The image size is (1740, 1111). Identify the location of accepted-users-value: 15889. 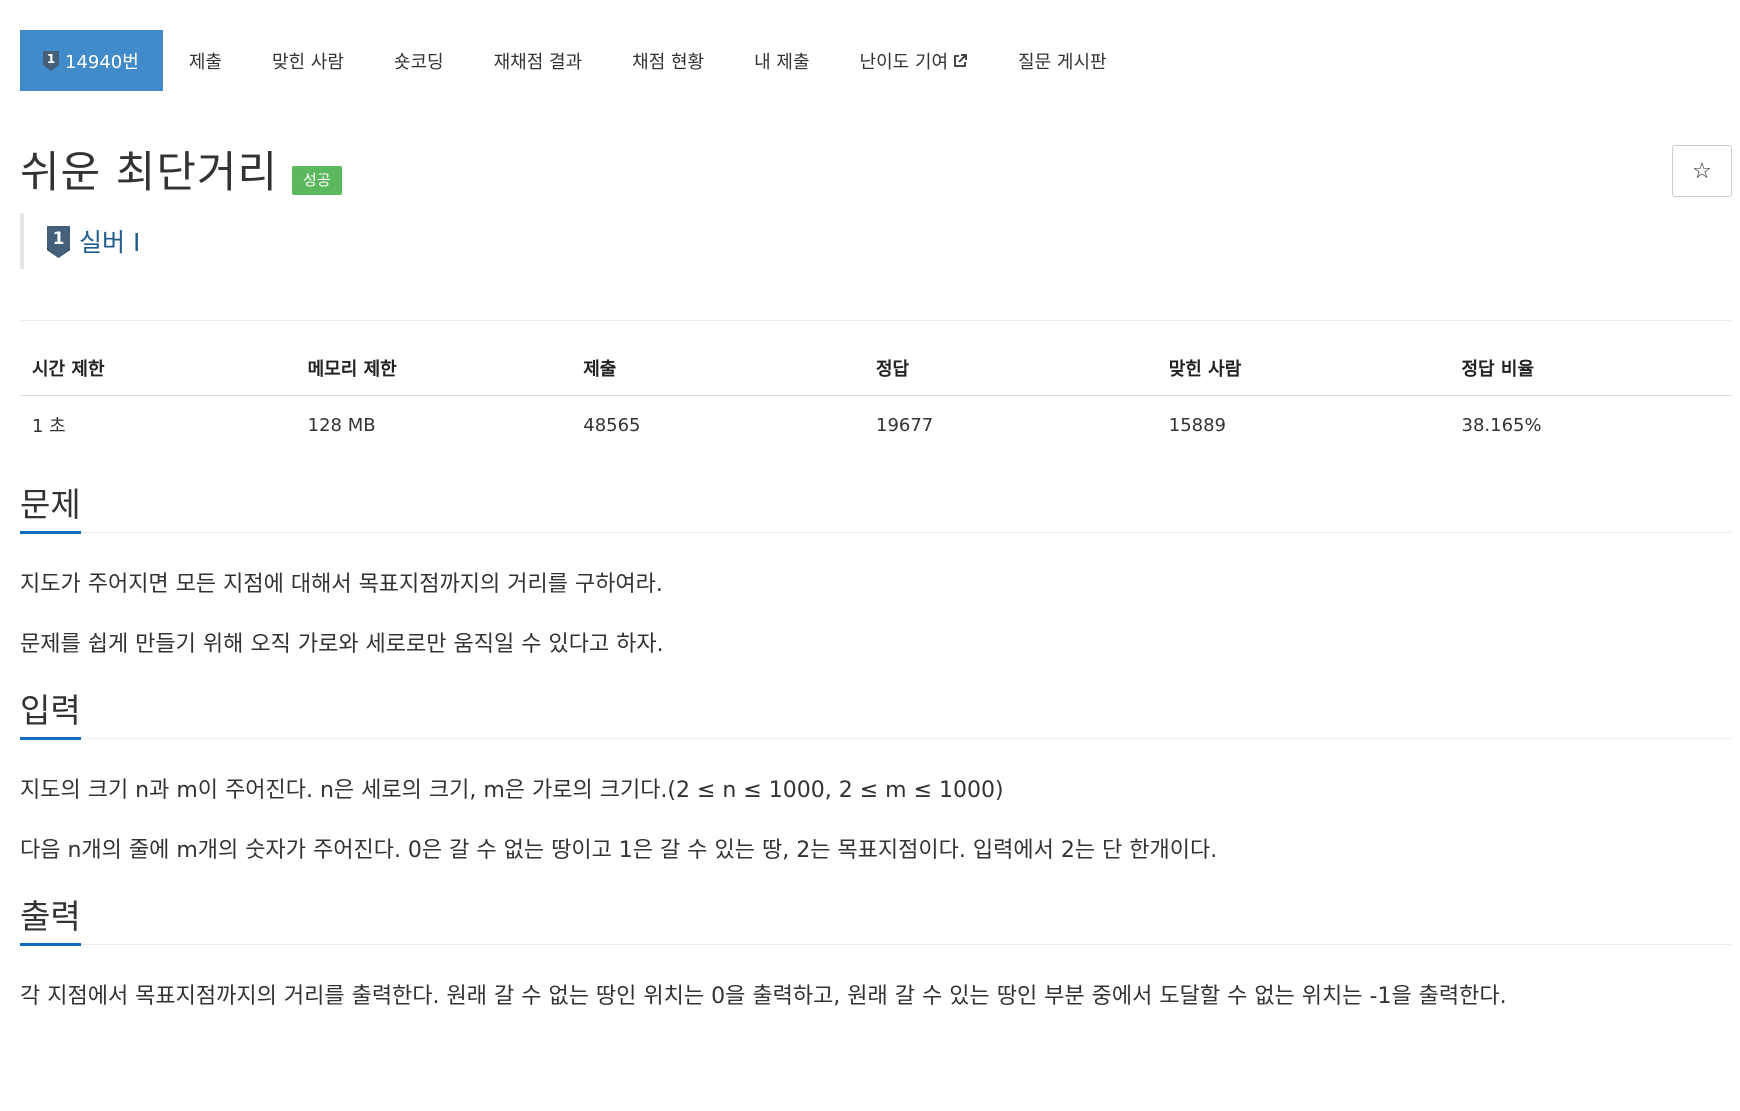
(1197, 425).